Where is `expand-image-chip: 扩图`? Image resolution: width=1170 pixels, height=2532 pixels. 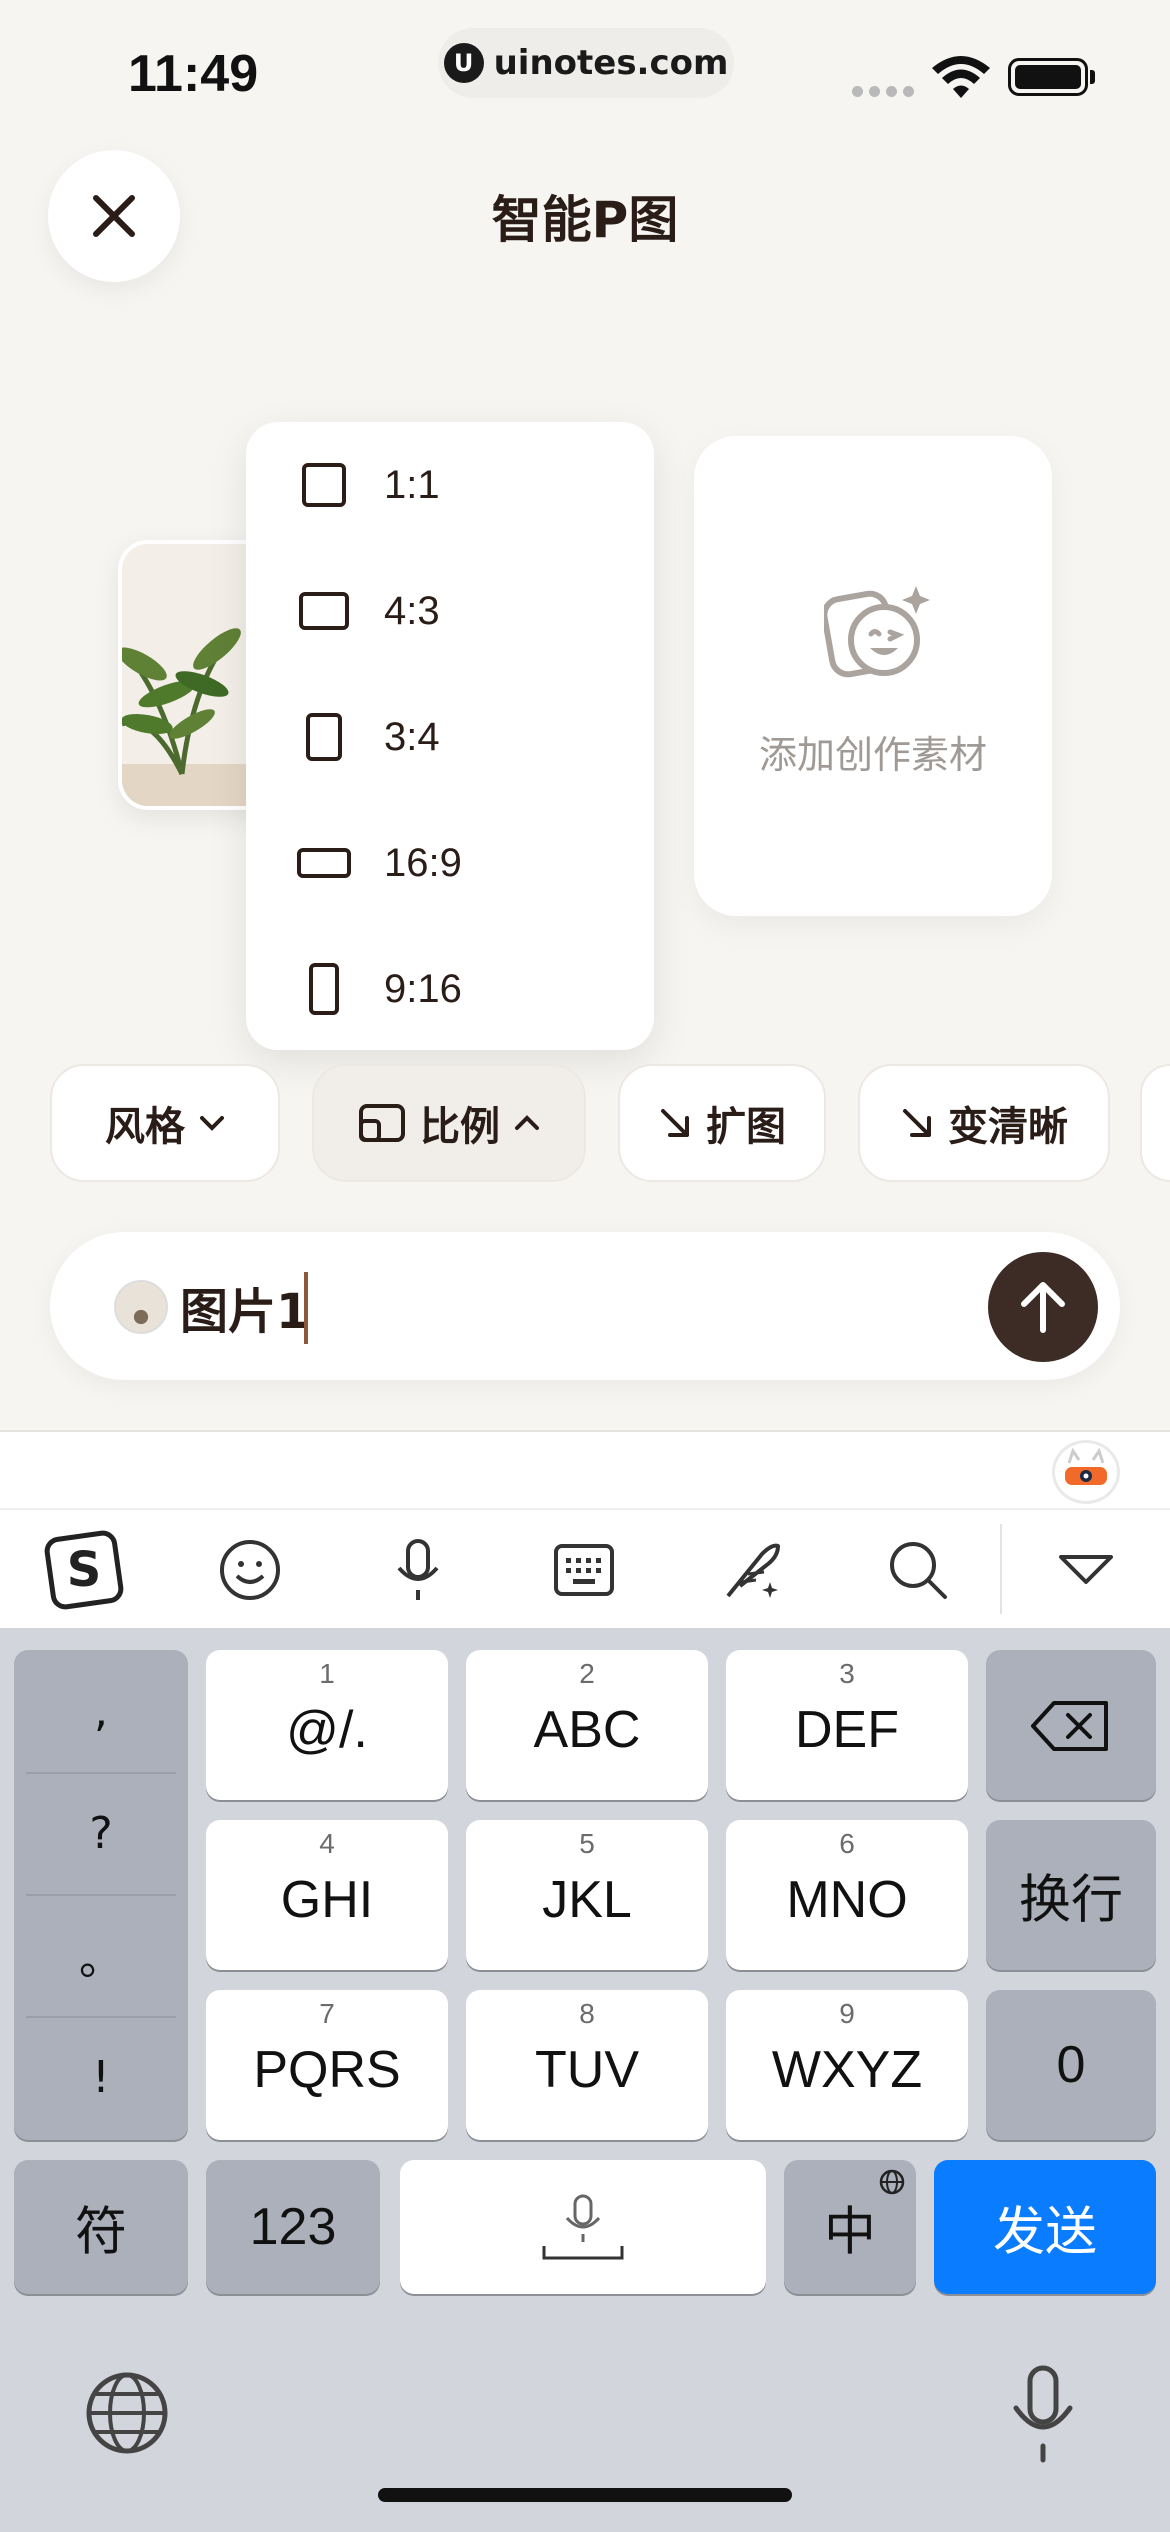
expand-image-chip: 扩图 is located at coordinates (722, 1123).